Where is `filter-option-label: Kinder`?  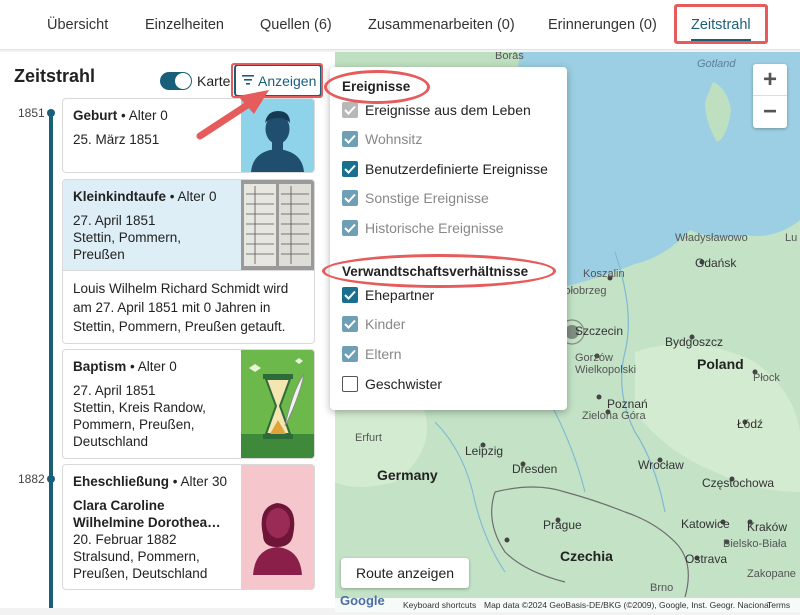 filter-option-label: Kinder is located at coordinates (385, 324).